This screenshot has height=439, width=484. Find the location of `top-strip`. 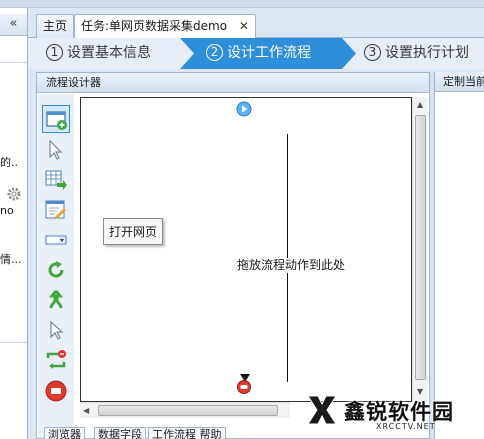

top-strip is located at coordinates (242, 4).